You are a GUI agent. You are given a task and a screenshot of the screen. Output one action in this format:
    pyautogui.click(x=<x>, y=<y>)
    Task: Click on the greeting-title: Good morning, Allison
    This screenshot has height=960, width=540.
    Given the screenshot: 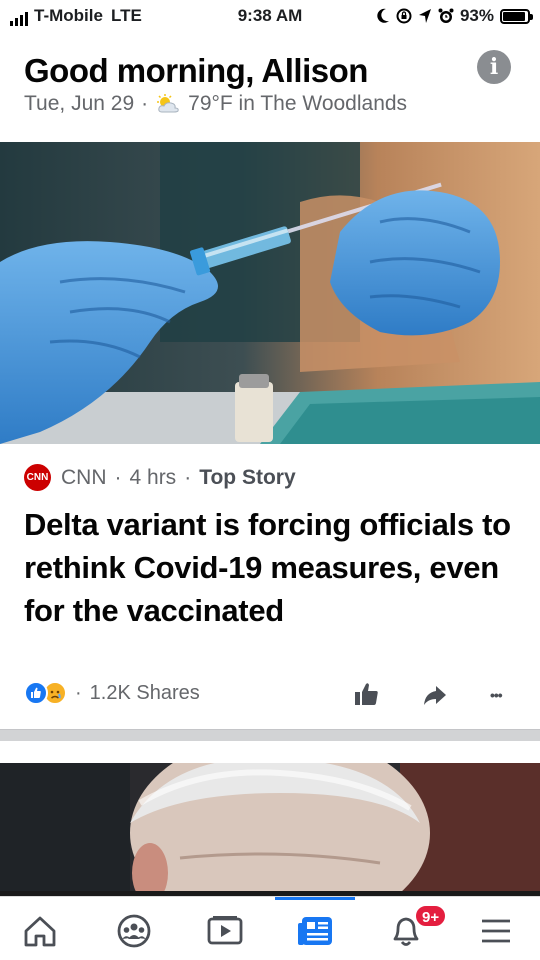 What is the action you would take?
    pyautogui.click(x=196, y=70)
    